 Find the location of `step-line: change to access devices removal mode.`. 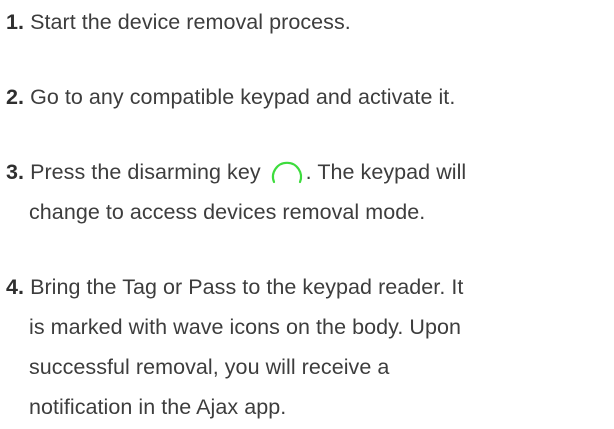

step-line: change to access devices removal mode. is located at coordinates (309, 212).